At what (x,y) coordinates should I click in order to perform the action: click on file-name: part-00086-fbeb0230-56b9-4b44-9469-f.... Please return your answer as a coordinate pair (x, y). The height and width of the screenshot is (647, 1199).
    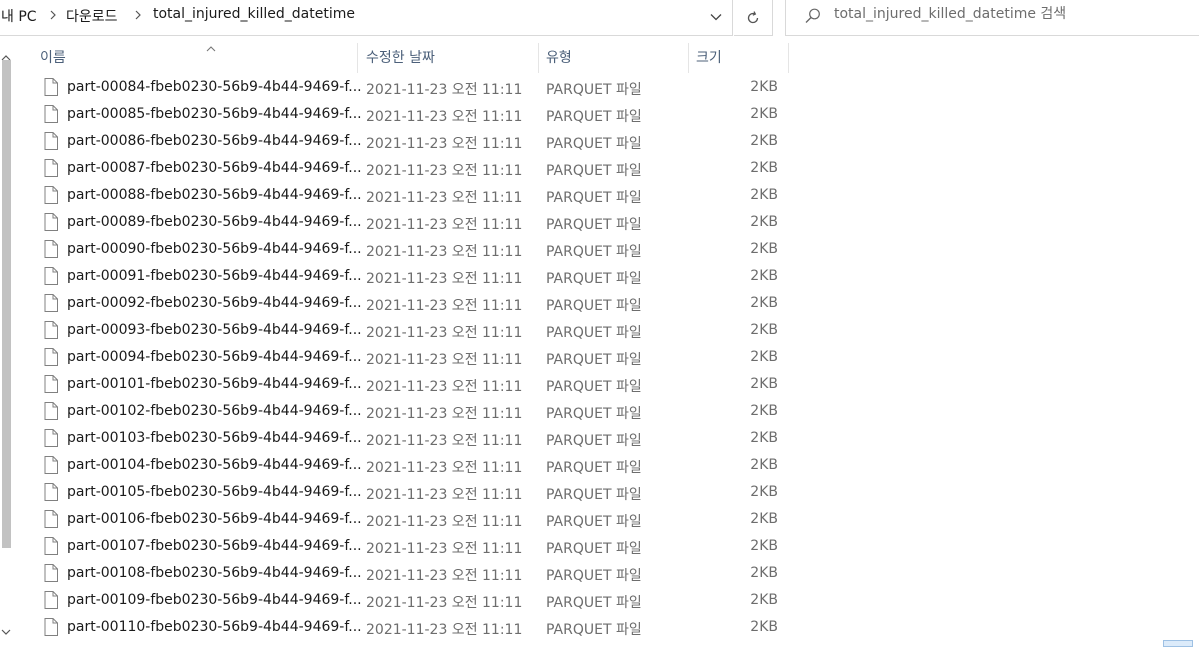
    Looking at the image, I should click on (214, 141).